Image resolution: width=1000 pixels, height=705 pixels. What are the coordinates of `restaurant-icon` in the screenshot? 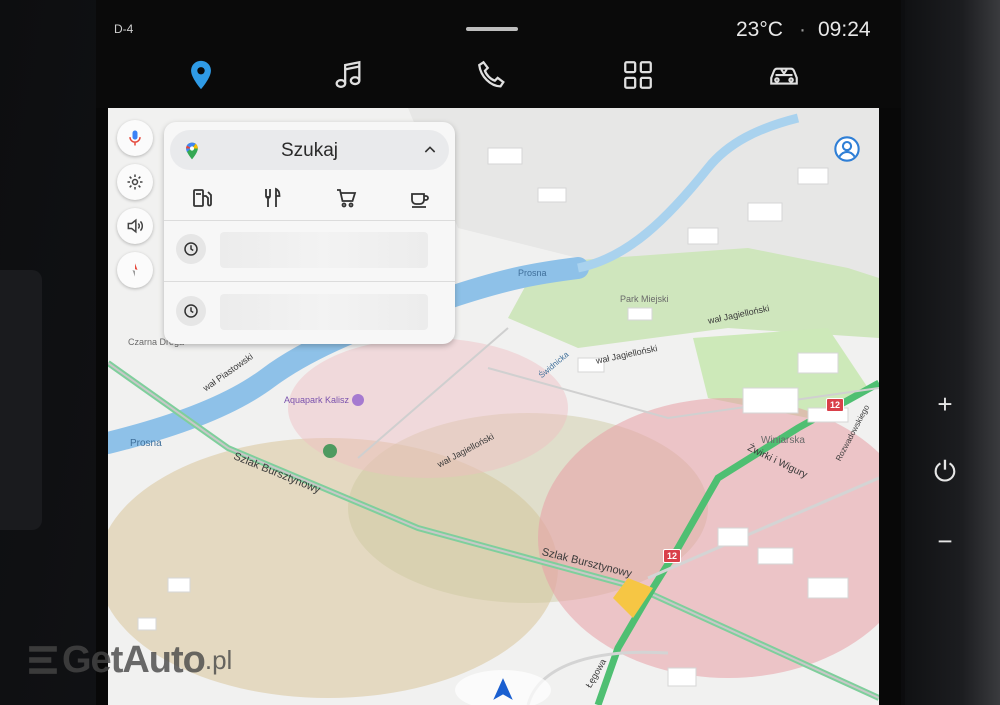 It's located at (273, 197).